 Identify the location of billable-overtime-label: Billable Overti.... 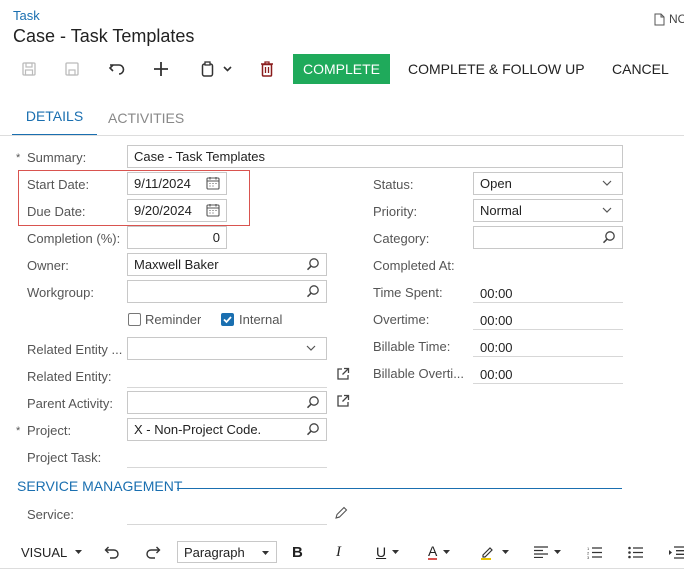
(419, 373).